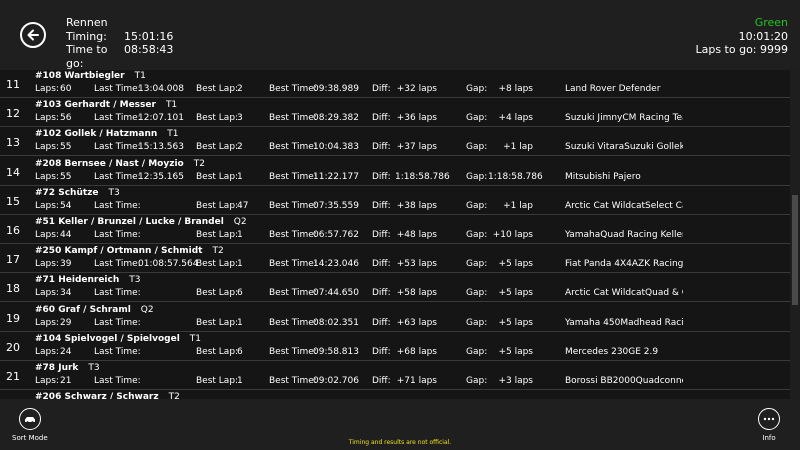  Describe the element at coordinates (111, 395) in the screenshot. I see `driver-names: Schwarz / Schwarz` at that location.